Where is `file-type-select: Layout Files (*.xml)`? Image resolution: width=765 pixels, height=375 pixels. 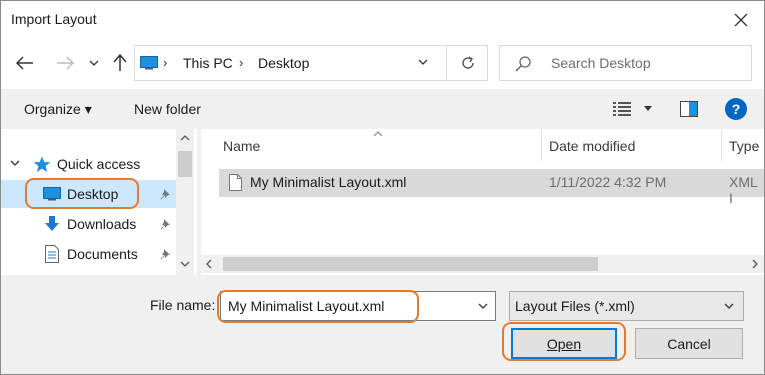
file-type-select: Layout Files (*.xml) is located at coordinates (626, 306).